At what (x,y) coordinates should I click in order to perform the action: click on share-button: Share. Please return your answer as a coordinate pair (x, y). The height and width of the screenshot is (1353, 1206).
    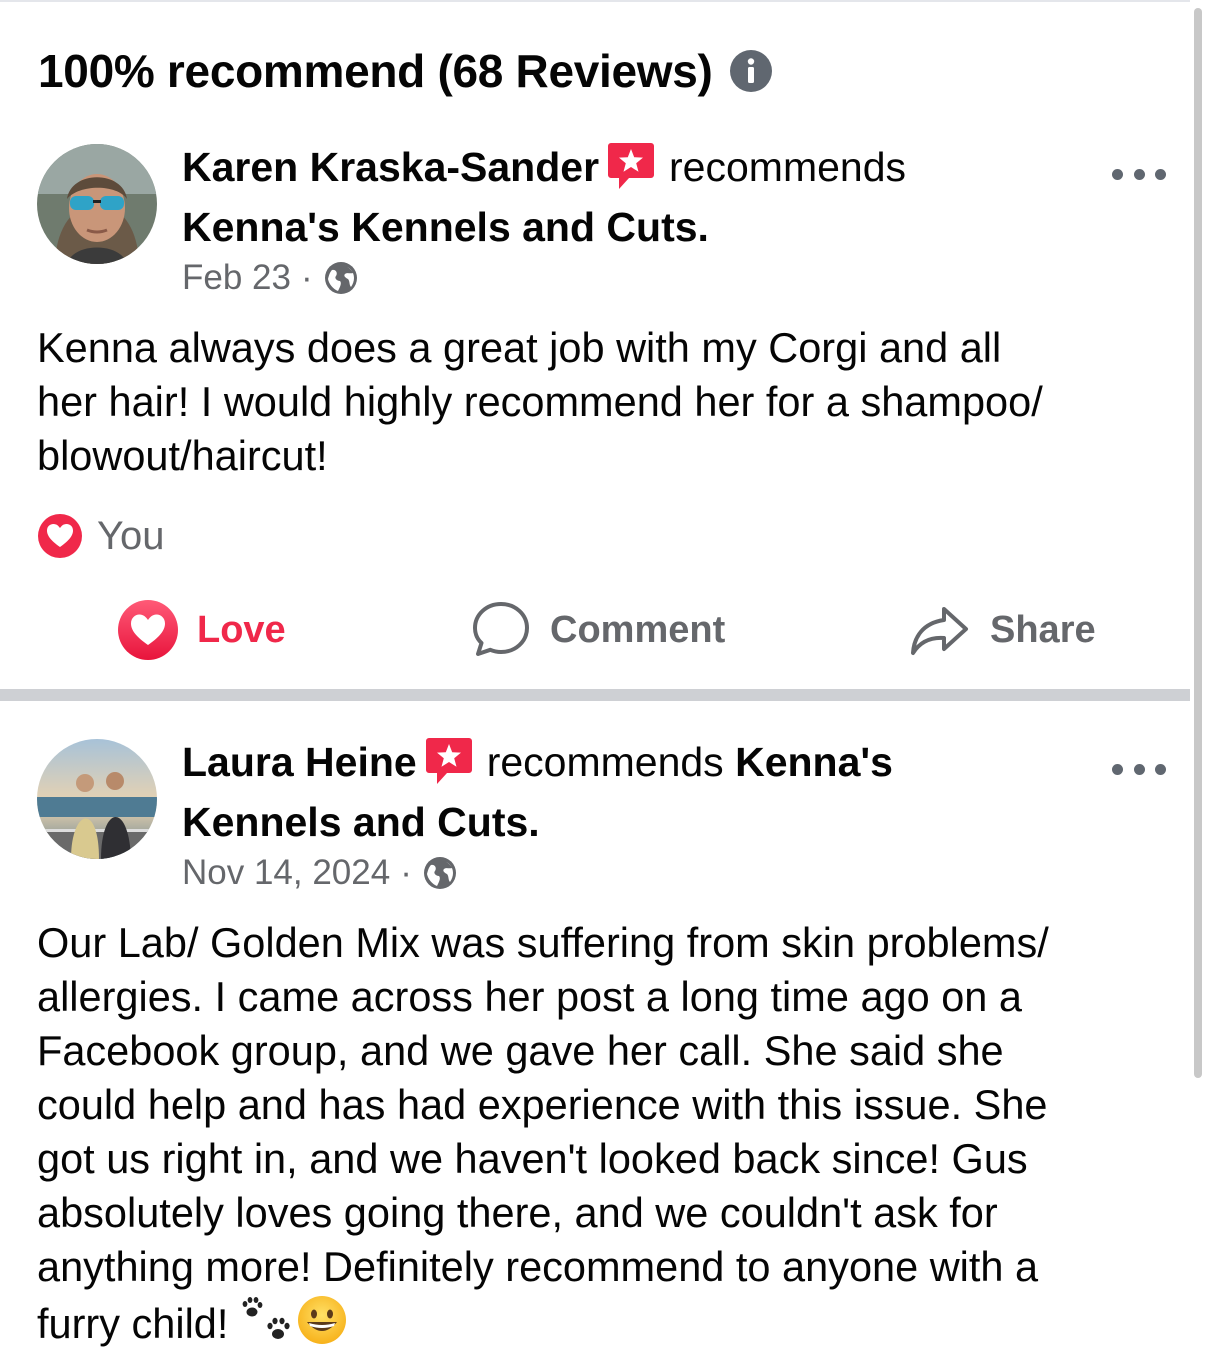
    Looking at the image, I should click on (1002, 630).